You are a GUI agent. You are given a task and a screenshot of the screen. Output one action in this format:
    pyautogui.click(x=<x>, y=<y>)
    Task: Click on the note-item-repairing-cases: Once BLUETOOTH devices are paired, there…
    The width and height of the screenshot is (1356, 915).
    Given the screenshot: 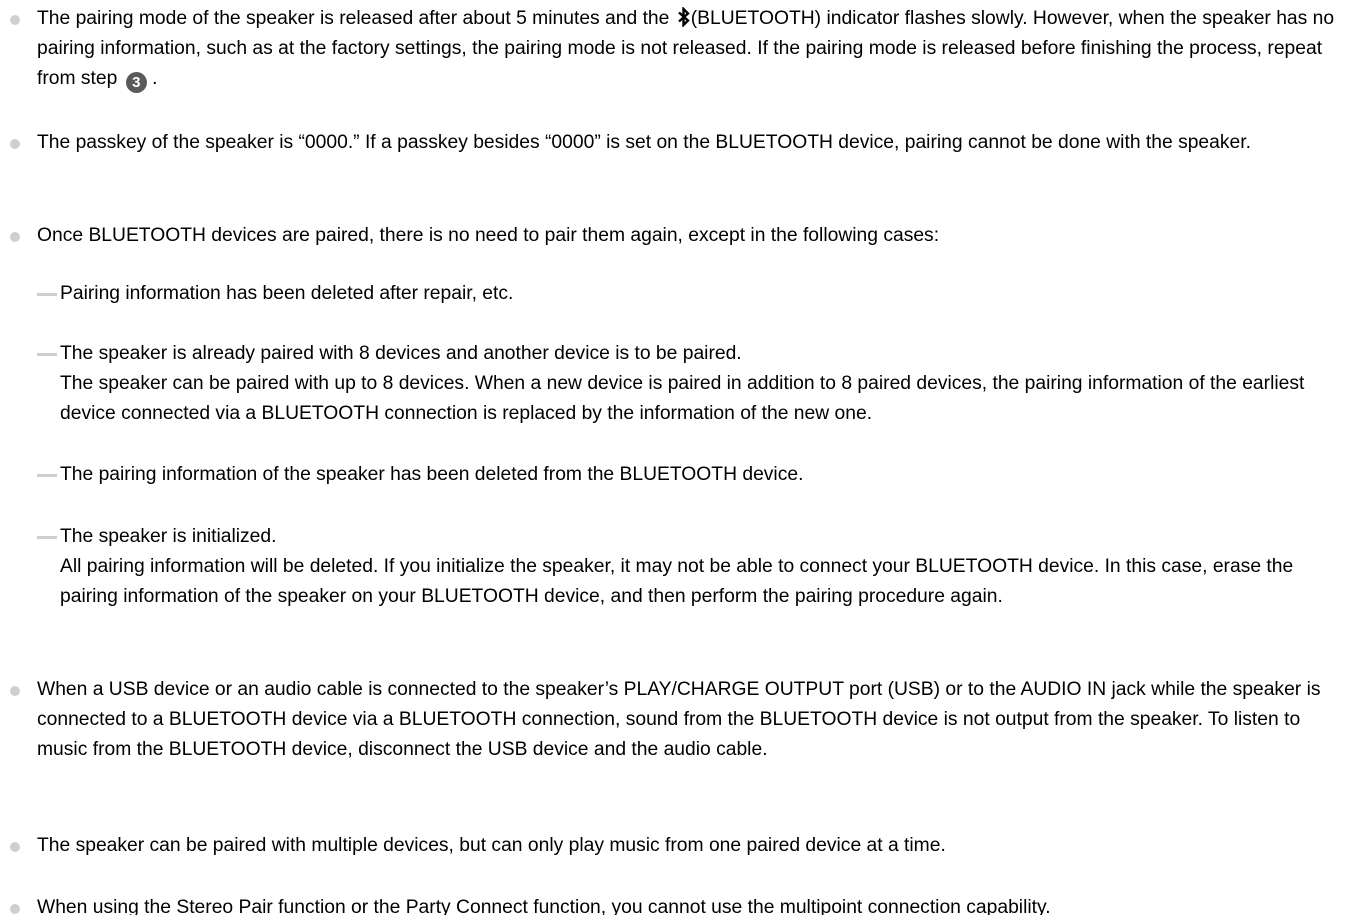 What is the action you would take?
    pyautogui.click(x=678, y=236)
    